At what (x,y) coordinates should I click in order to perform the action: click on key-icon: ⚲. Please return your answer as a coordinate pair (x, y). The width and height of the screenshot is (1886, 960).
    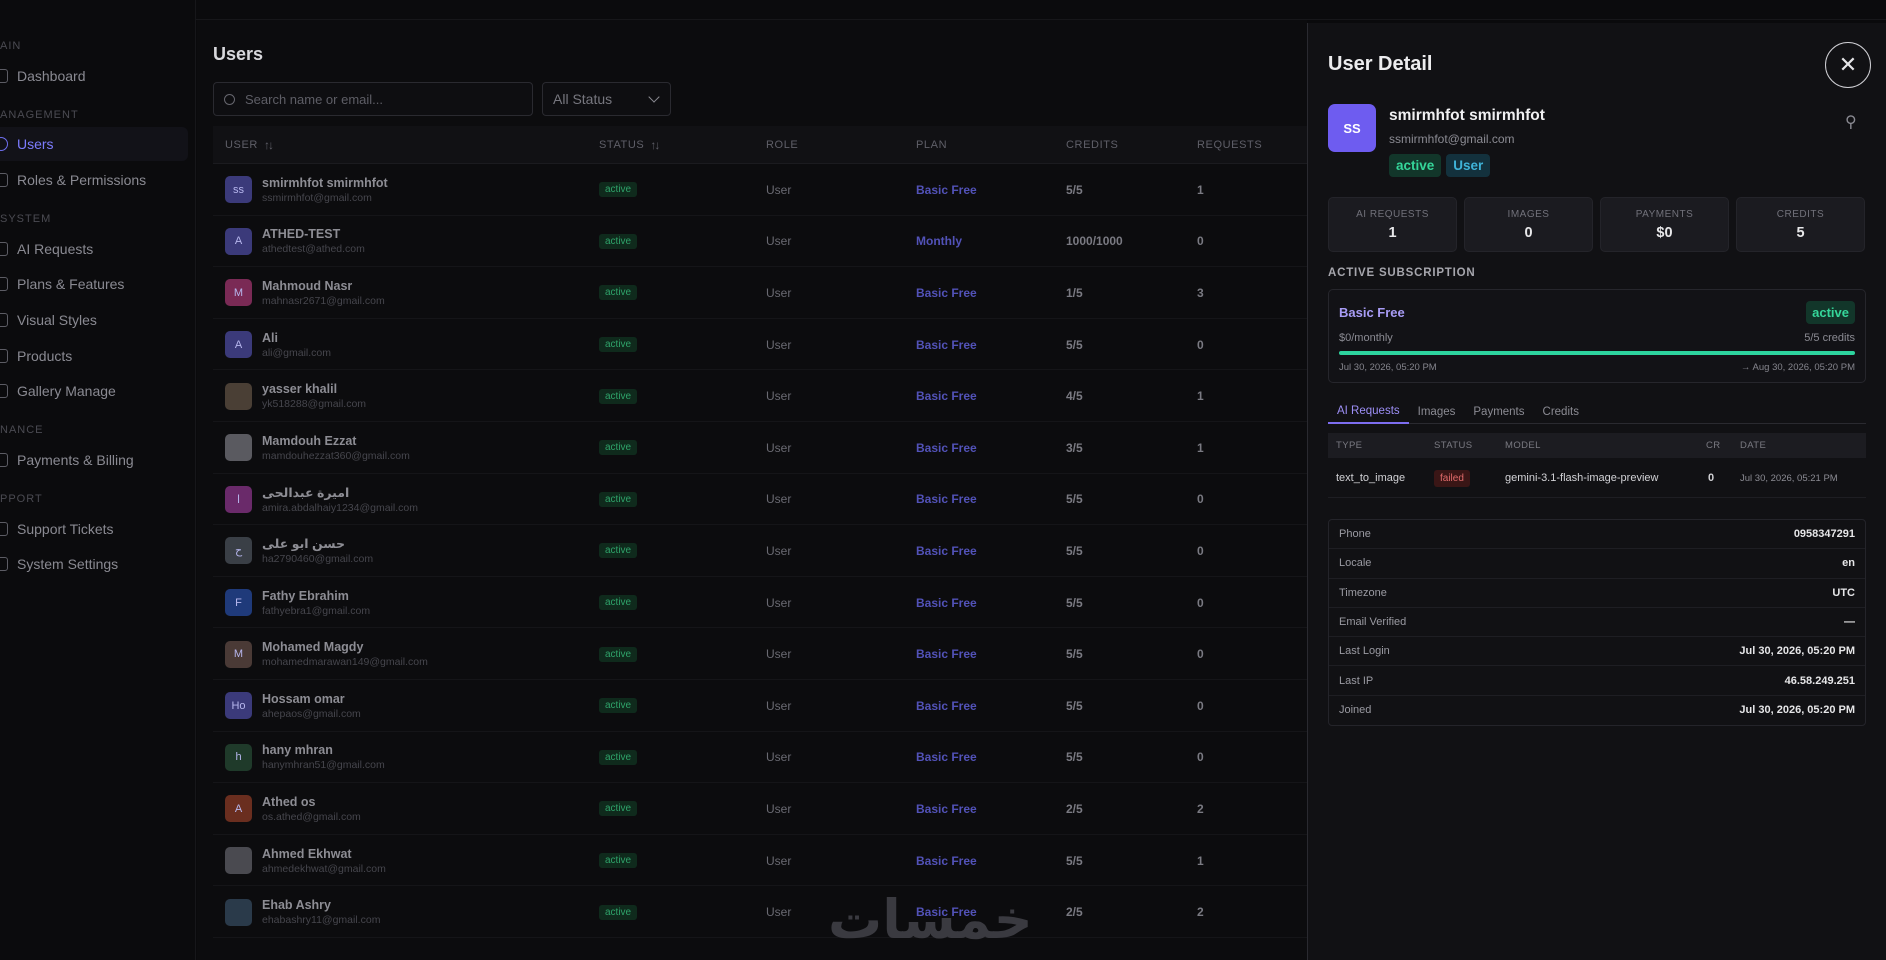
    Looking at the image, I should click on (1851, 122).